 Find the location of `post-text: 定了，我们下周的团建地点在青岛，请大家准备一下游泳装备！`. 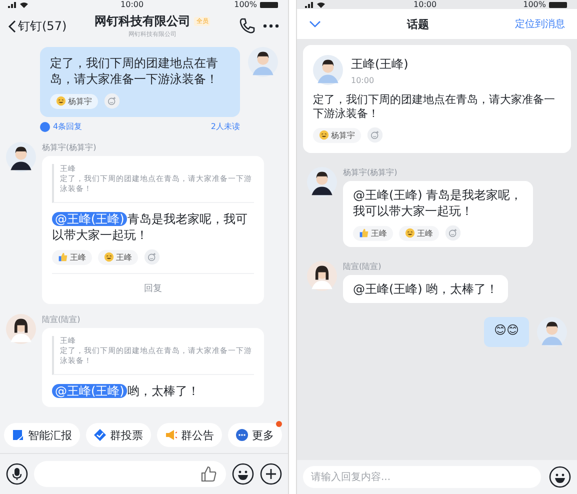

post-text: 定了，我们下周的团建地点在青岛，请大家准备一下游泳装备！ is located at coordinates (434, 107).